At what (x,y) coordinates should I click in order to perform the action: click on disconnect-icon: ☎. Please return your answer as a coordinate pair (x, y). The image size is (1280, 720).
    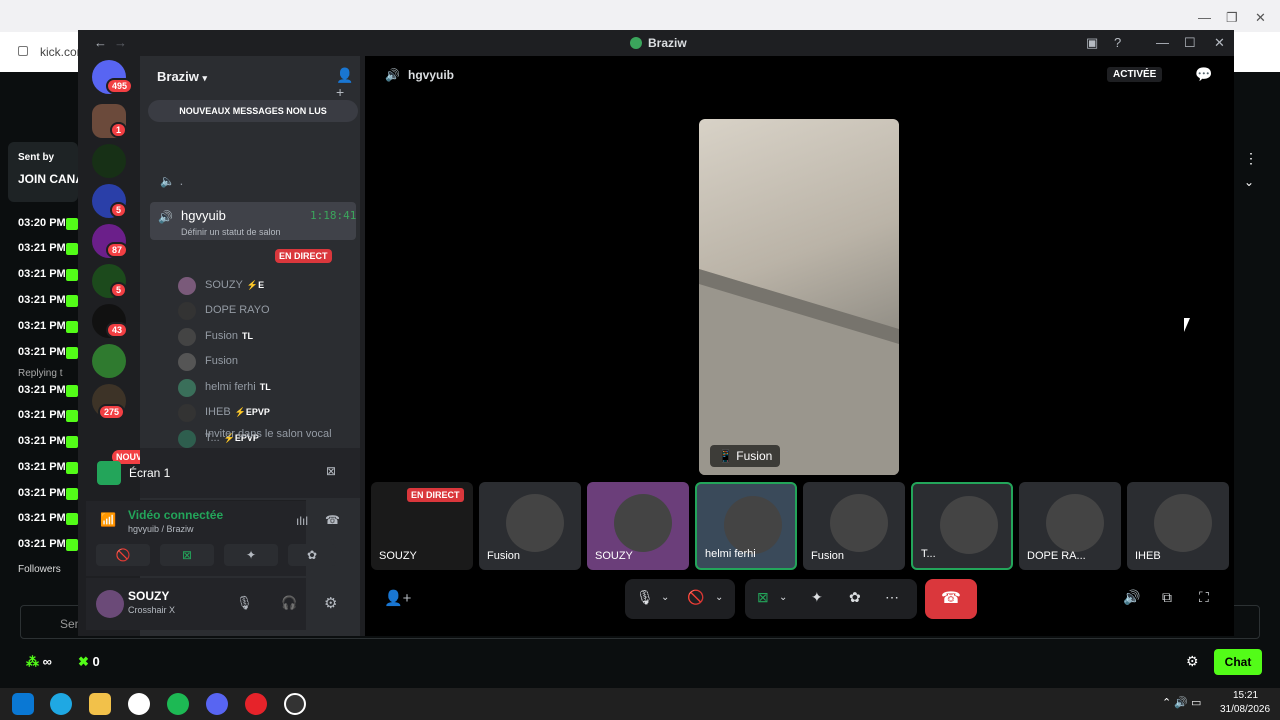
    Looking at the image, I should click on (332, 520).